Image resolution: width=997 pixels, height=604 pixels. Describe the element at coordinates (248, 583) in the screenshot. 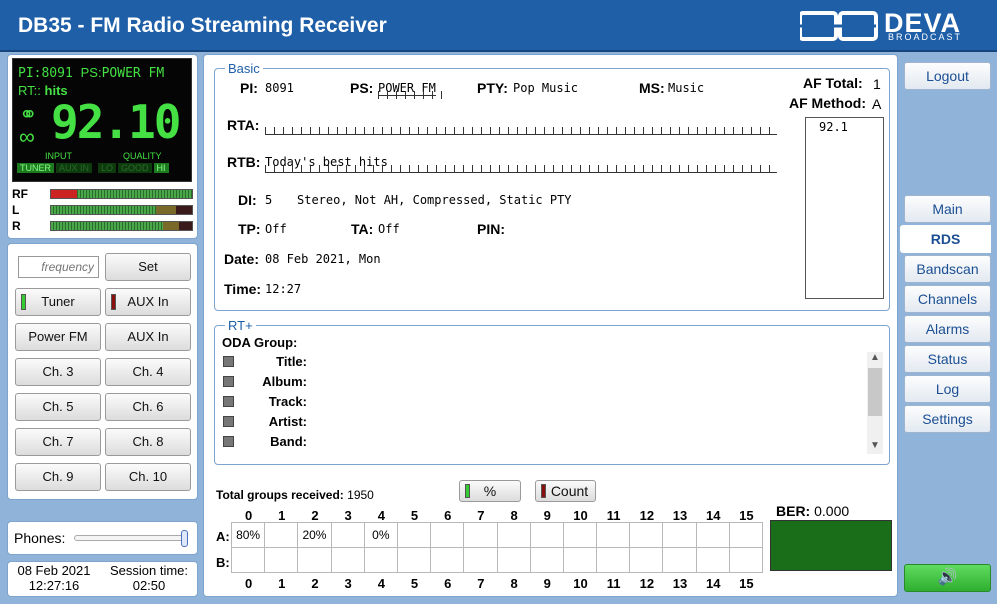

I see `bottom-col-header: 0` at that location.